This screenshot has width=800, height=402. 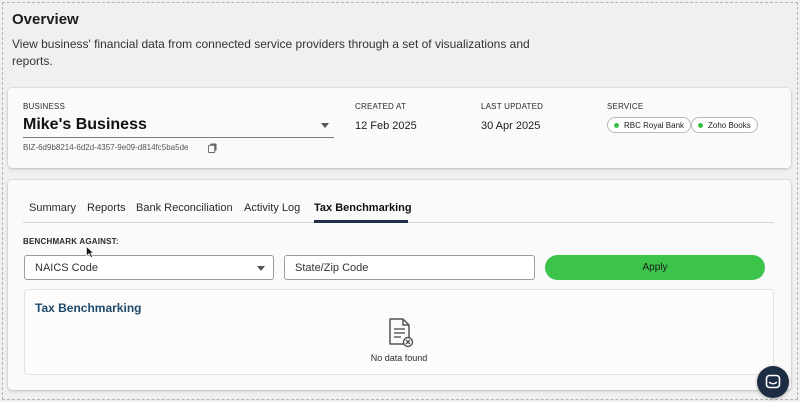 What do you see at coordinates (212, 148) in the screenshot?
I see `copy-icon` at bounding box center [212, 148].